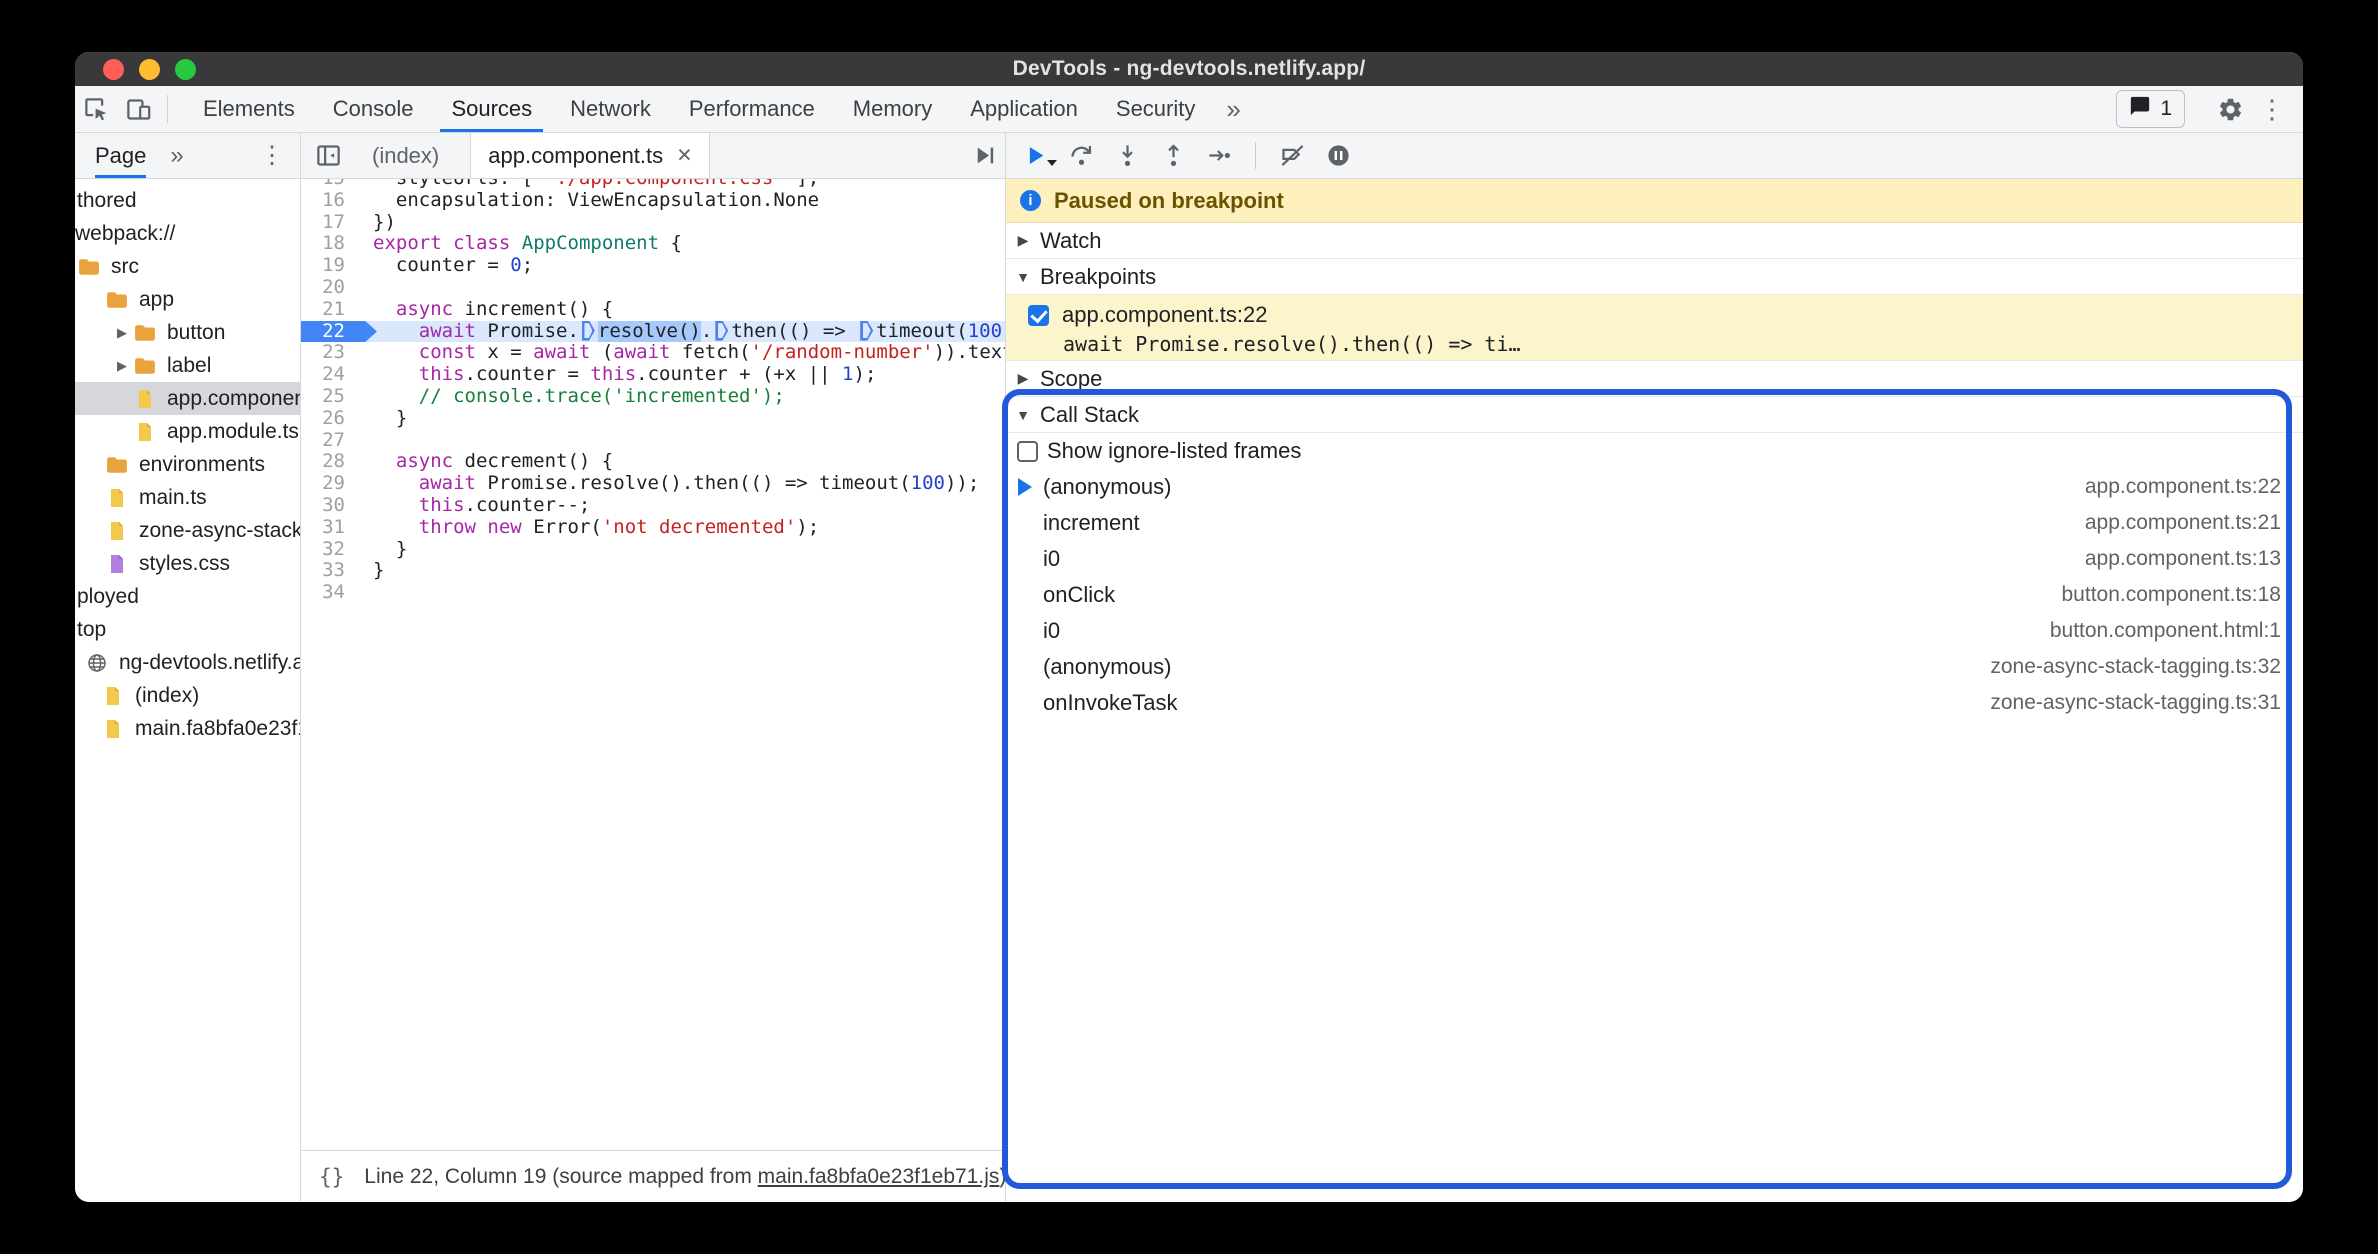 The image size is (2378, 1254). I want to click on line-number: 32, so click(330, 549).